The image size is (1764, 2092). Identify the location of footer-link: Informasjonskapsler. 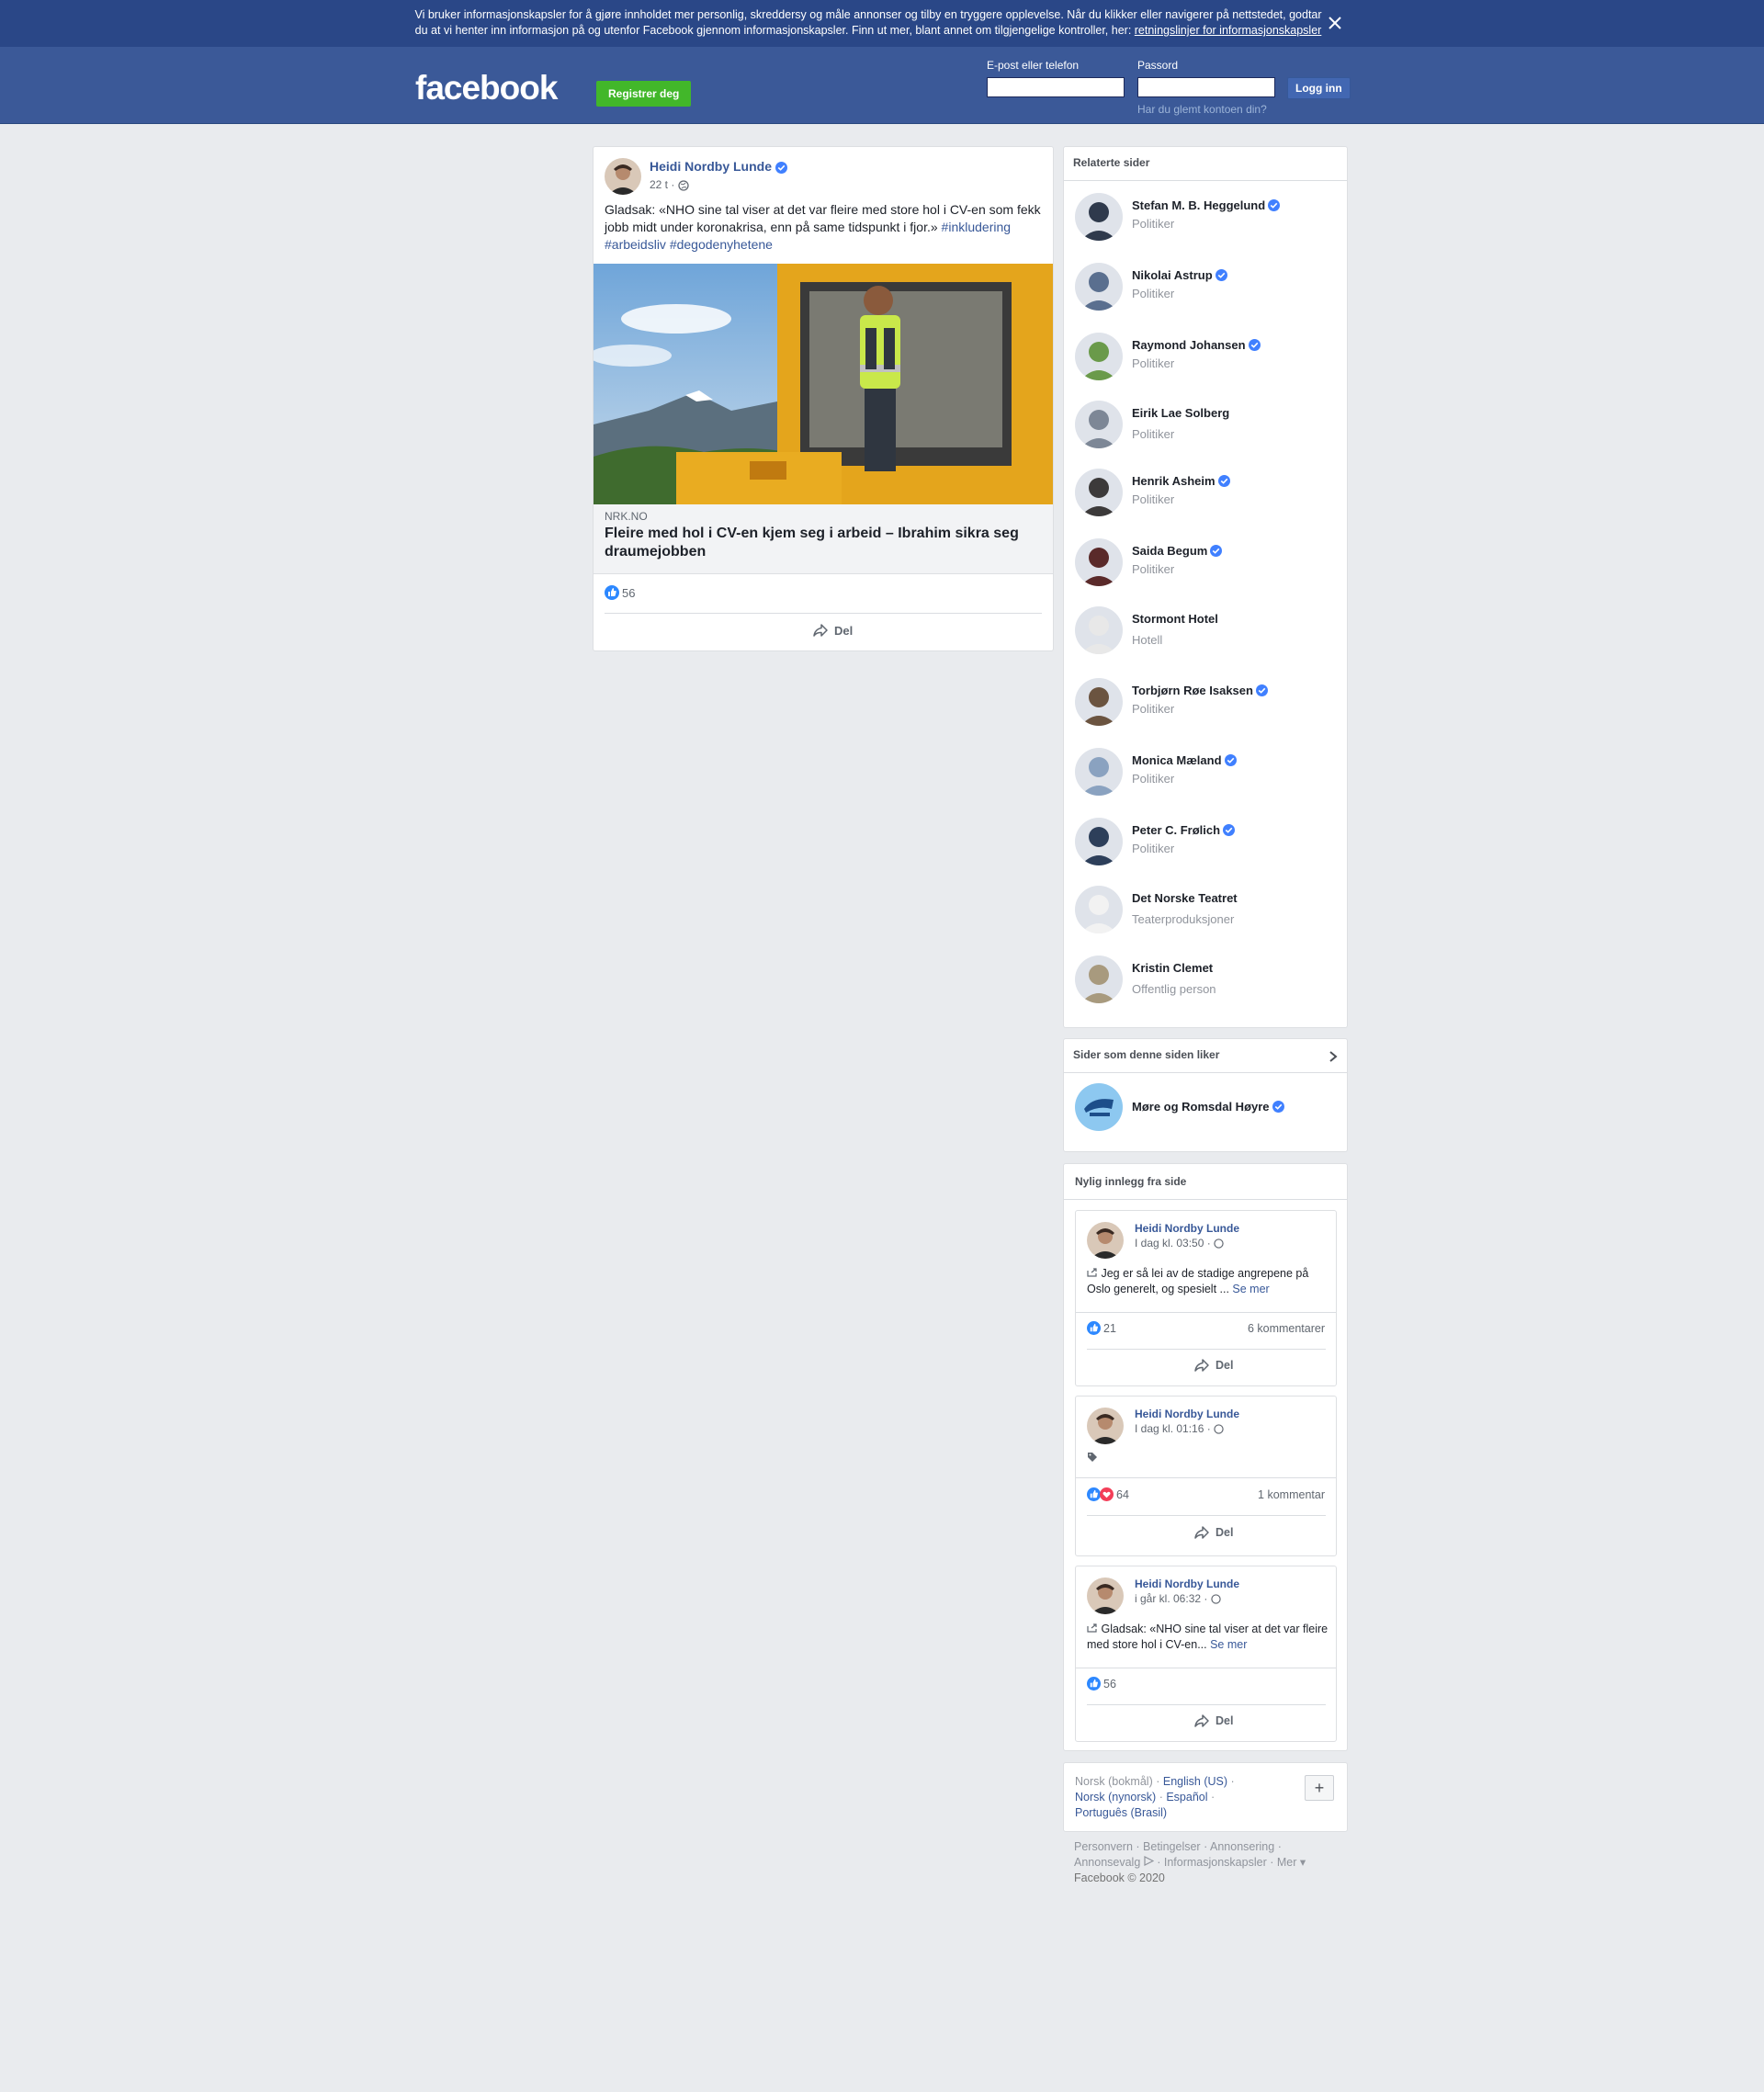
(1216, 1863).